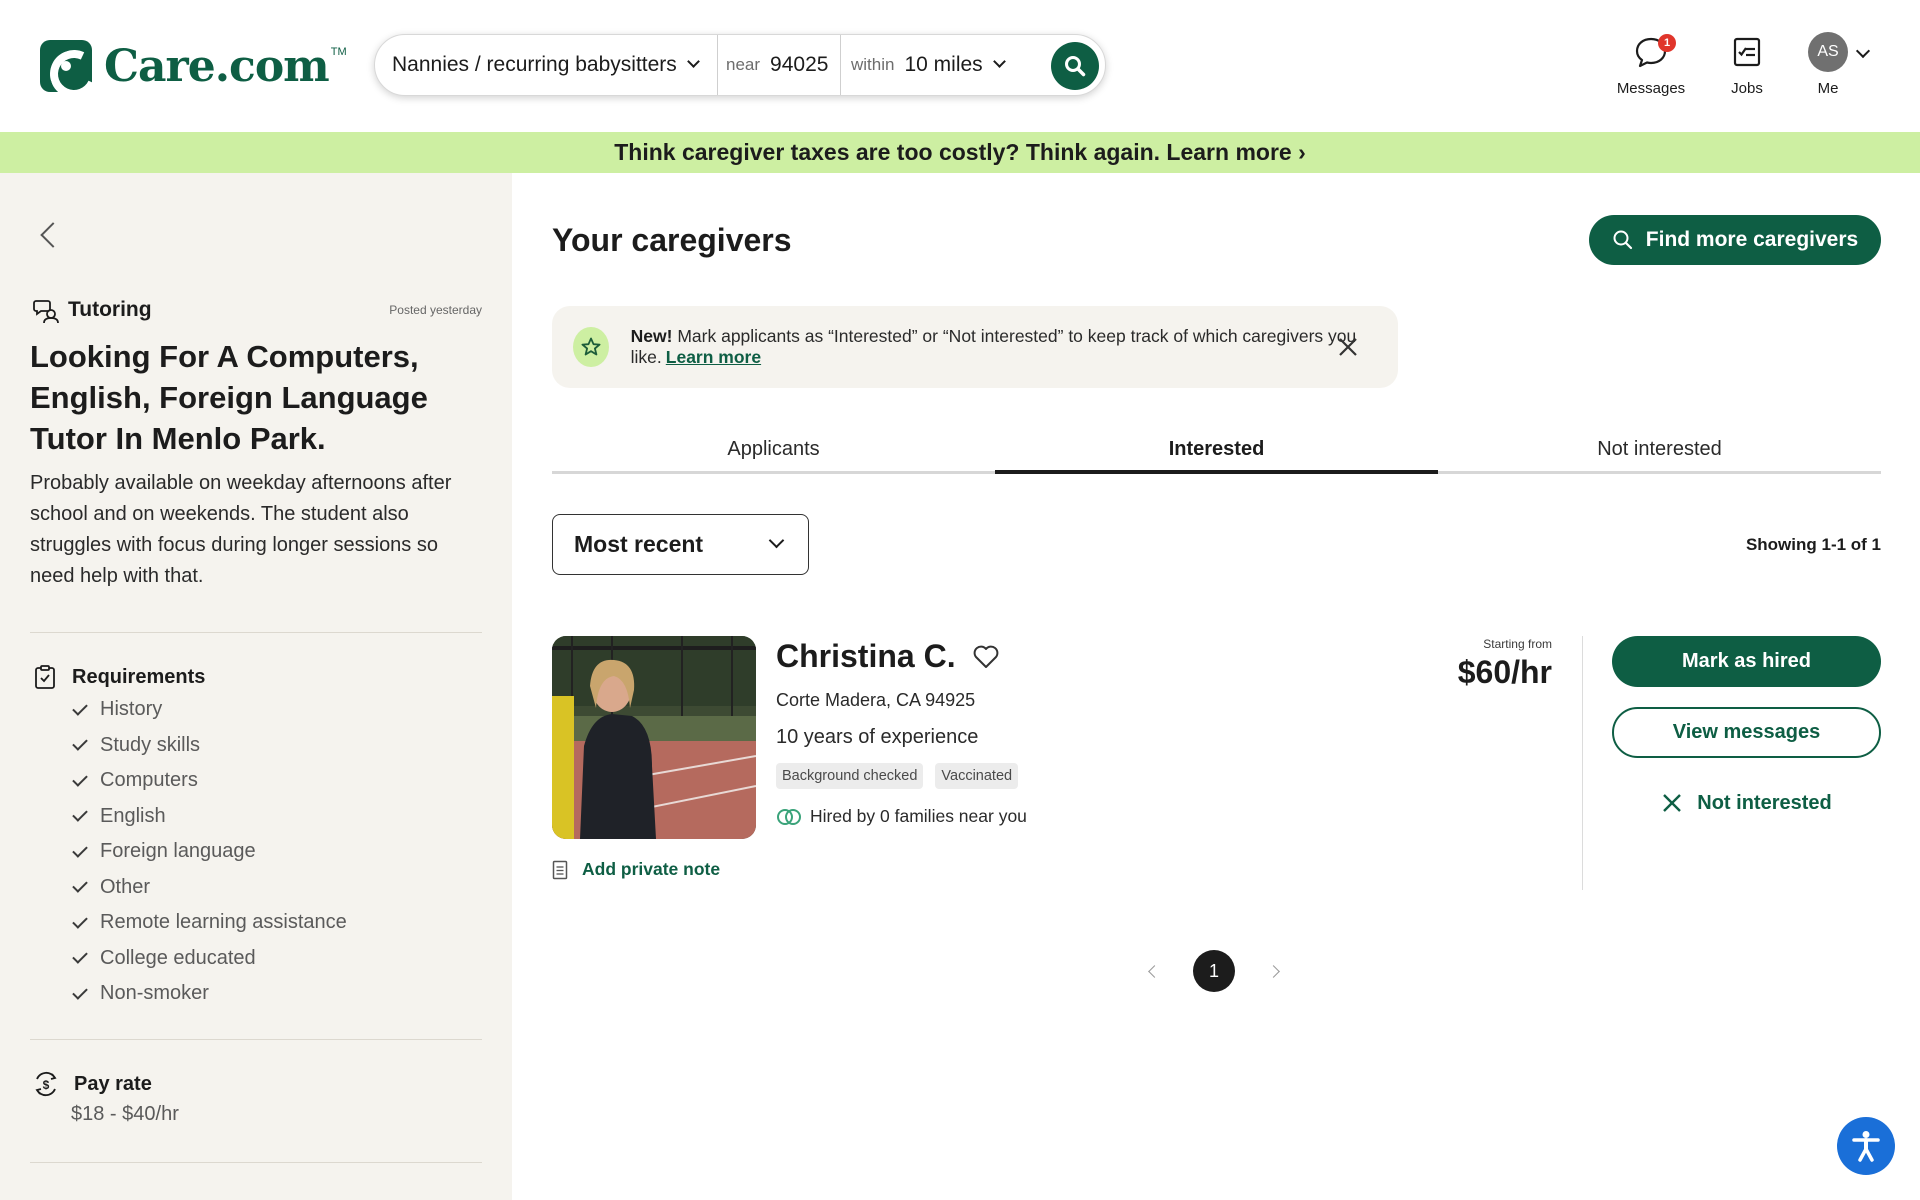 The image size is (1920, 1200). Describe the element at coordinates (113, 1083) in the screenshot. I see `pay-rate-label: Pay rate` at that location.